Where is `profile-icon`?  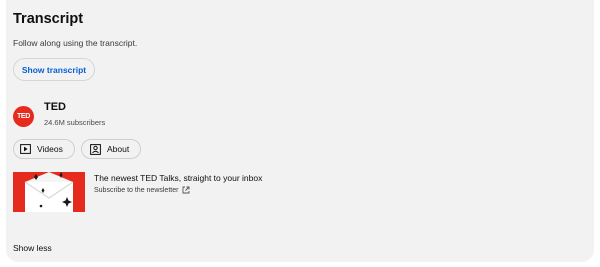
profile-icon is located at coordinates (95, 149).